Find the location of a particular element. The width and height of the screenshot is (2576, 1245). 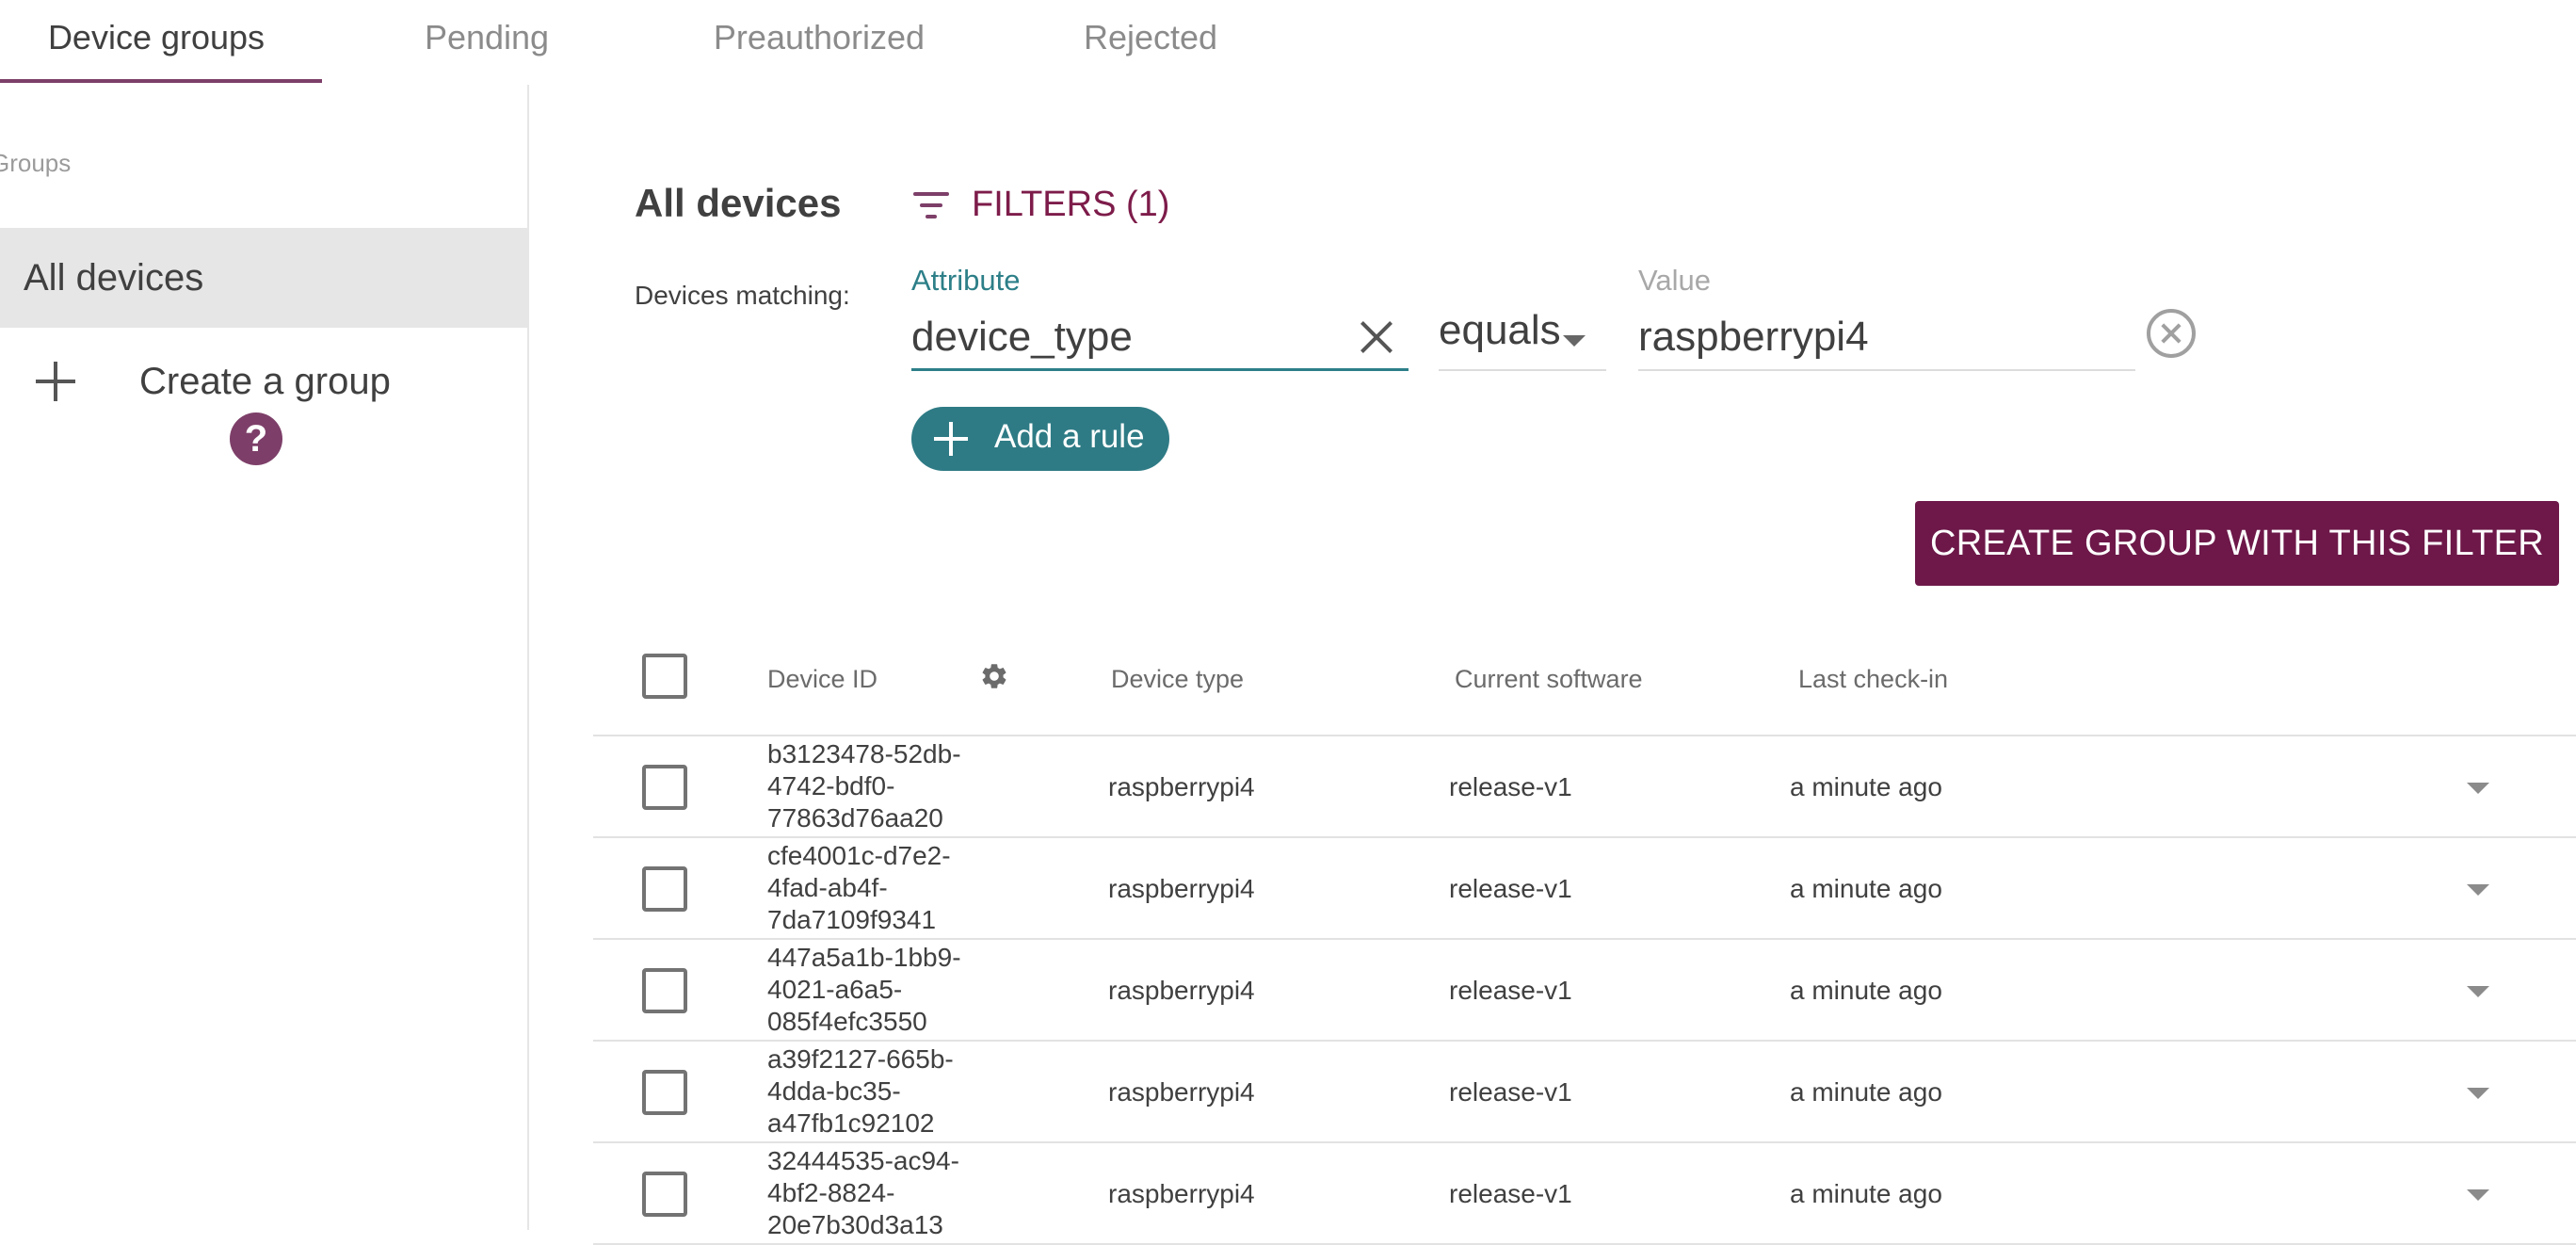

attribute-input is located at coordinates (1160, 338).